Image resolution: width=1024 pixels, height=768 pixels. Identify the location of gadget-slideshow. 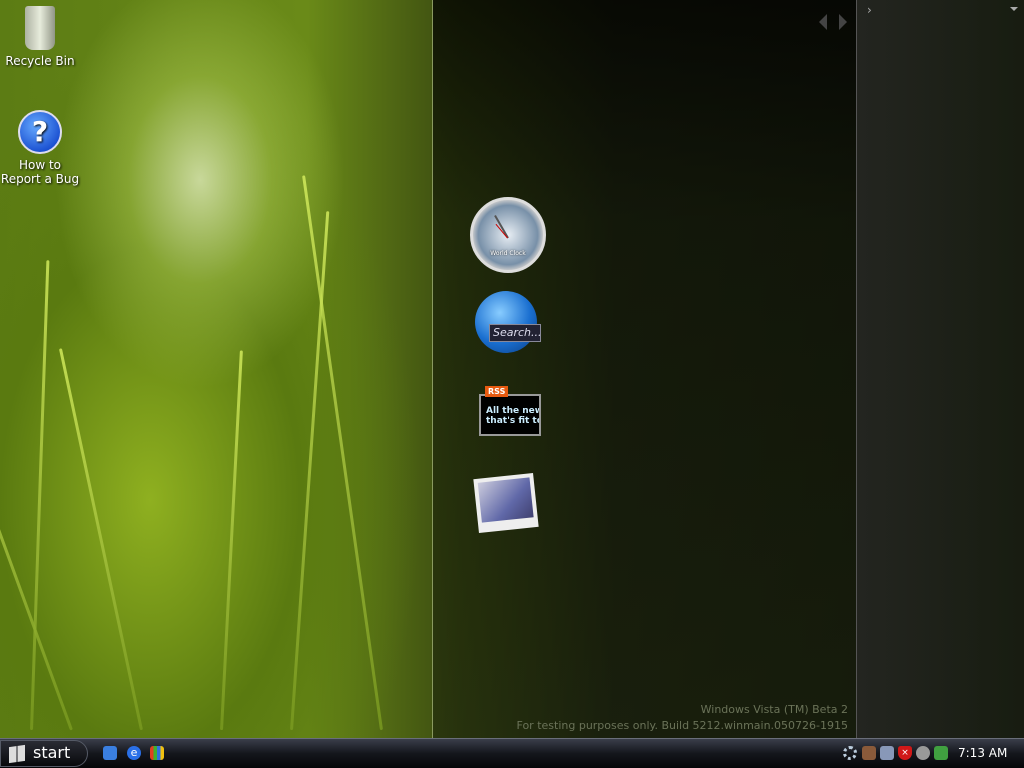
(506, 503).